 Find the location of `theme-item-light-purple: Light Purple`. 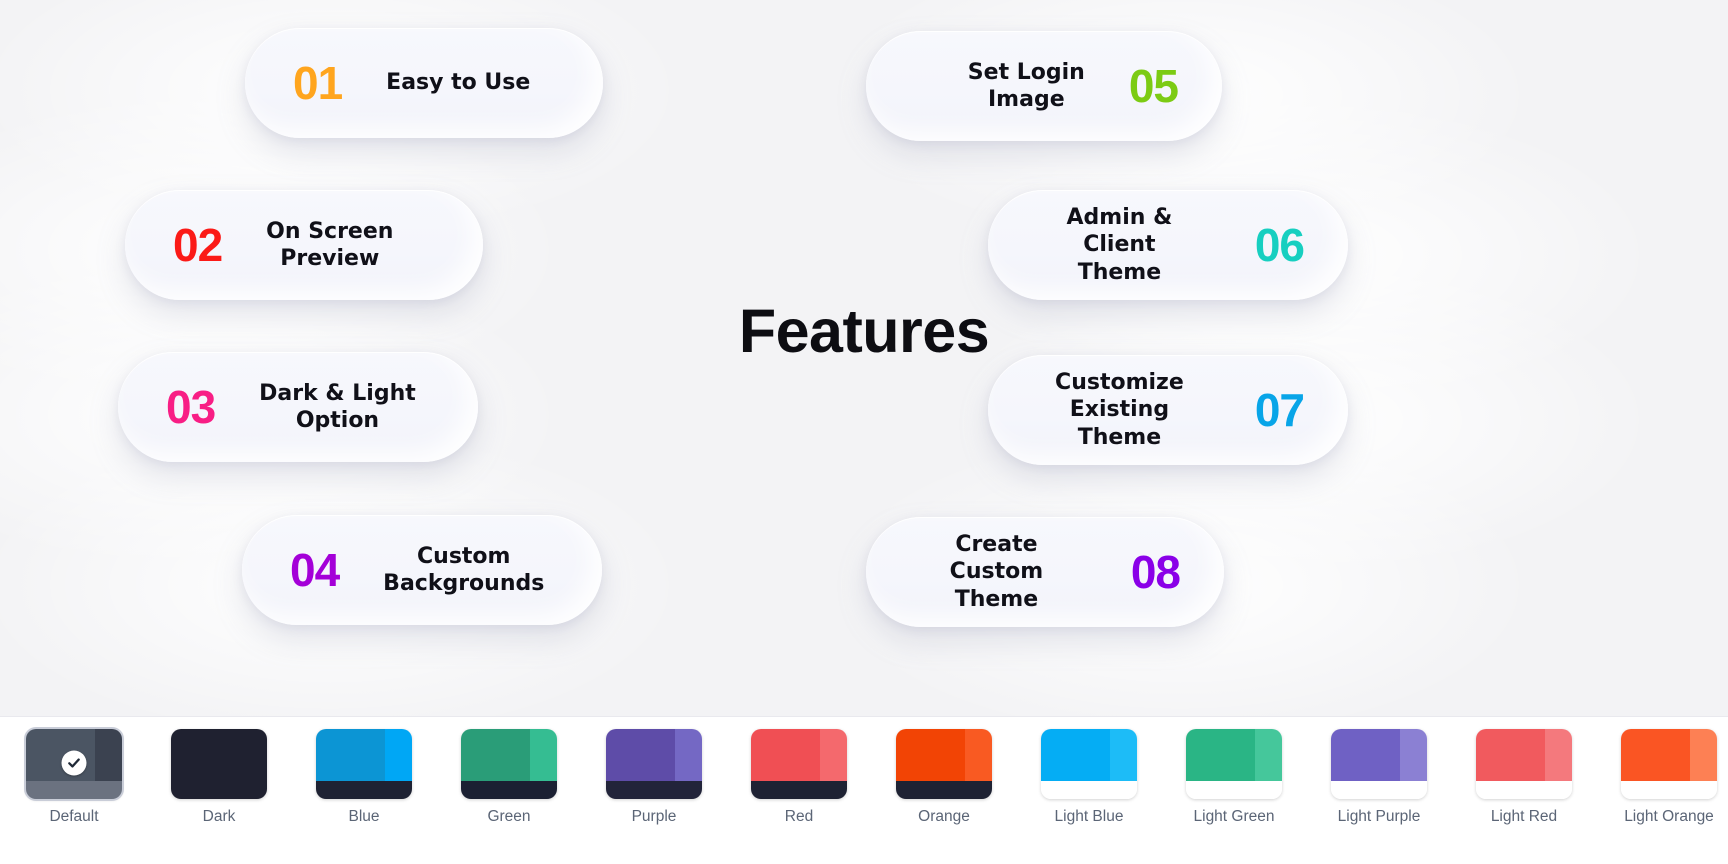

theme-item-light-purple: Light Purple is located at coordinates (1379, 777).